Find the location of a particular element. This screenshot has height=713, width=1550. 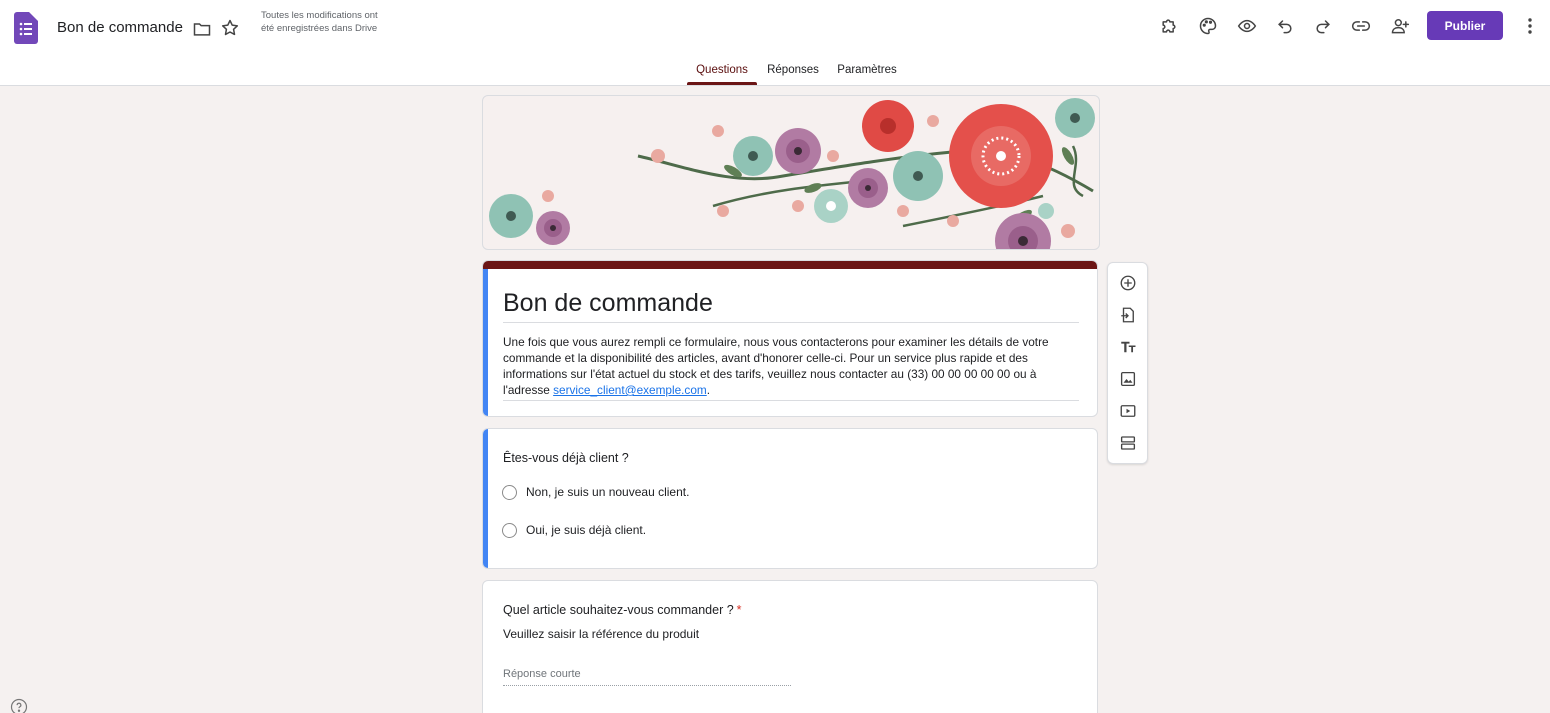

document-title: Bon de commande is located at coordinates (120, 28).